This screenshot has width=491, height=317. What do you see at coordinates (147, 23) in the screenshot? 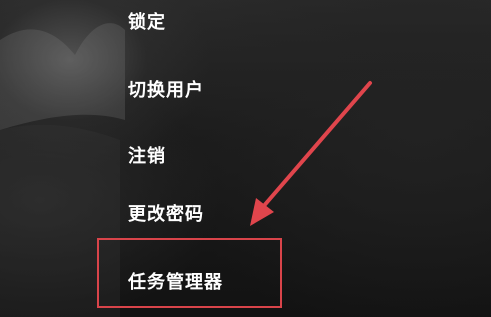
I see `lock-option: 锁定` at bounding box center [147, 23].